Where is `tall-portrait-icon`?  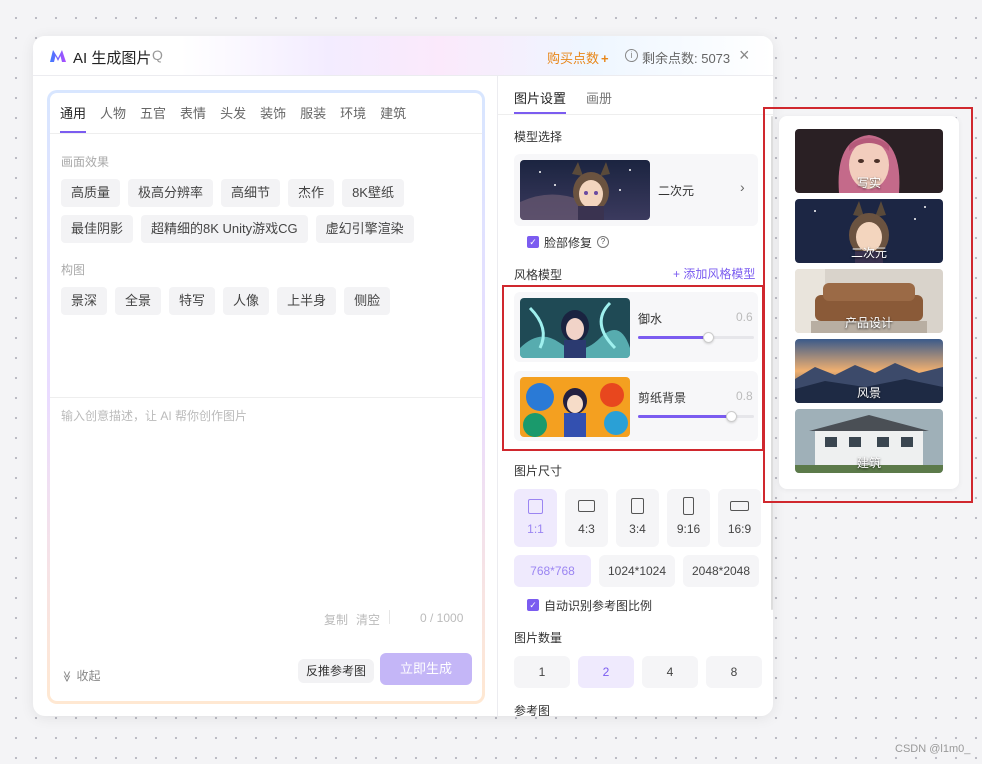
tall-portrait-icon is located at coordinates (688, 506).